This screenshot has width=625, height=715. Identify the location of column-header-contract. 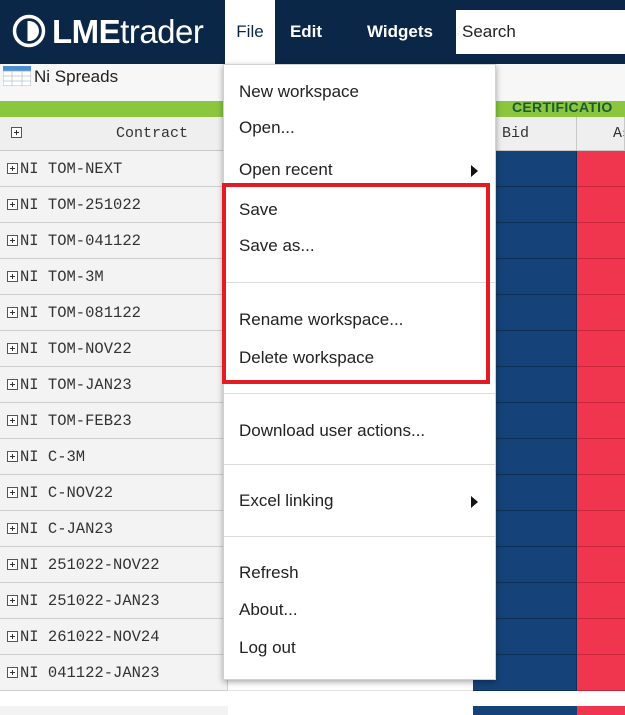
(114, 134).